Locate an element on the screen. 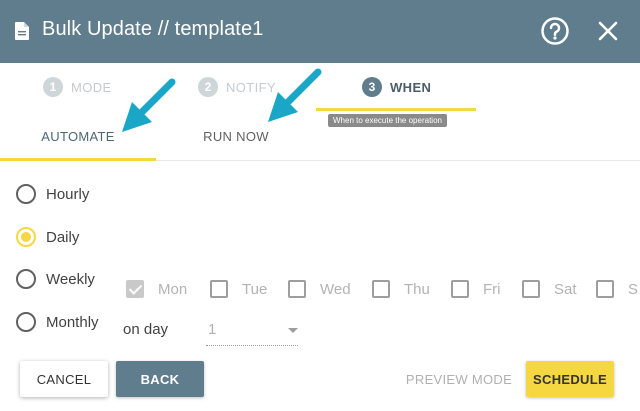 This screenshot has width=640, height=411. help-circle-icon is located at coordinates (555, 31).